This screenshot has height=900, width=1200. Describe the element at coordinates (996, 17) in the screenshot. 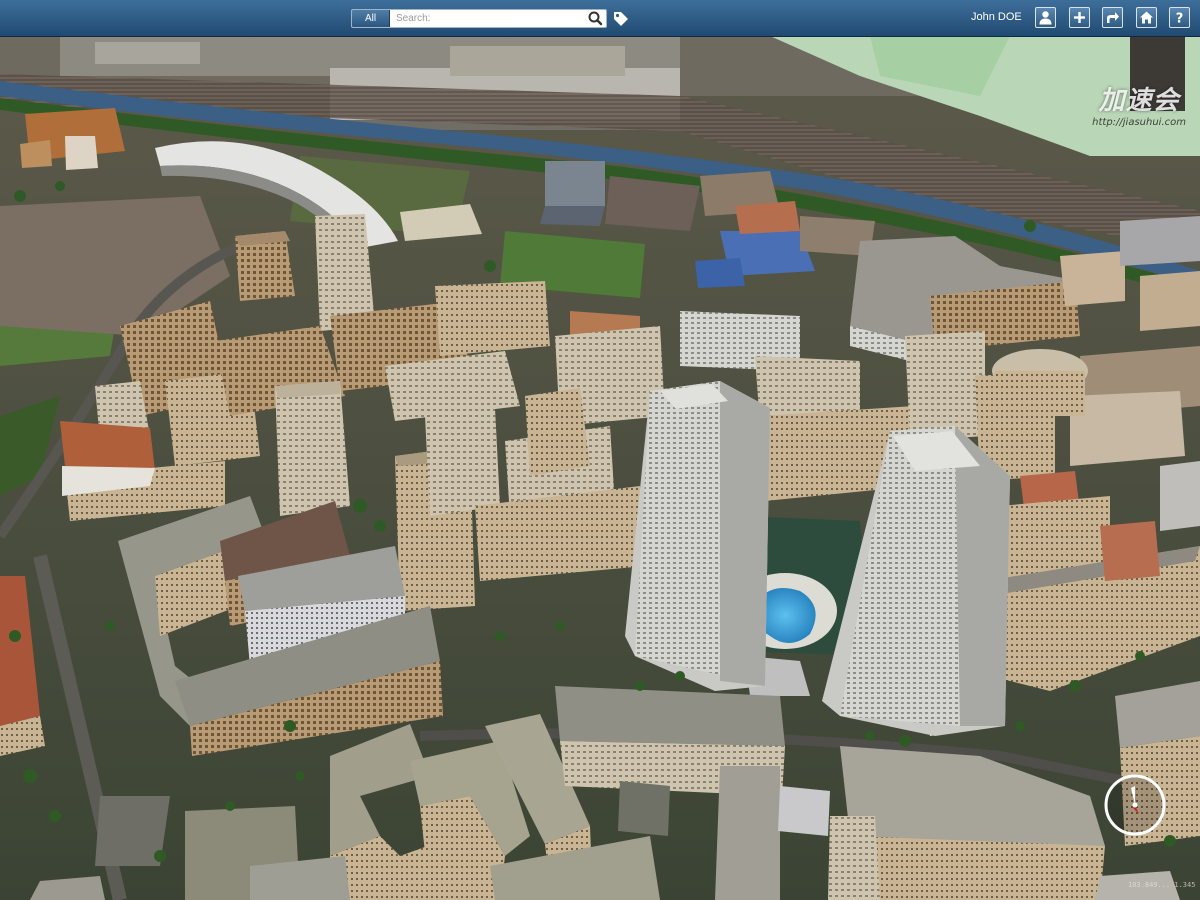

I see `user-name: John DOE` at that location.